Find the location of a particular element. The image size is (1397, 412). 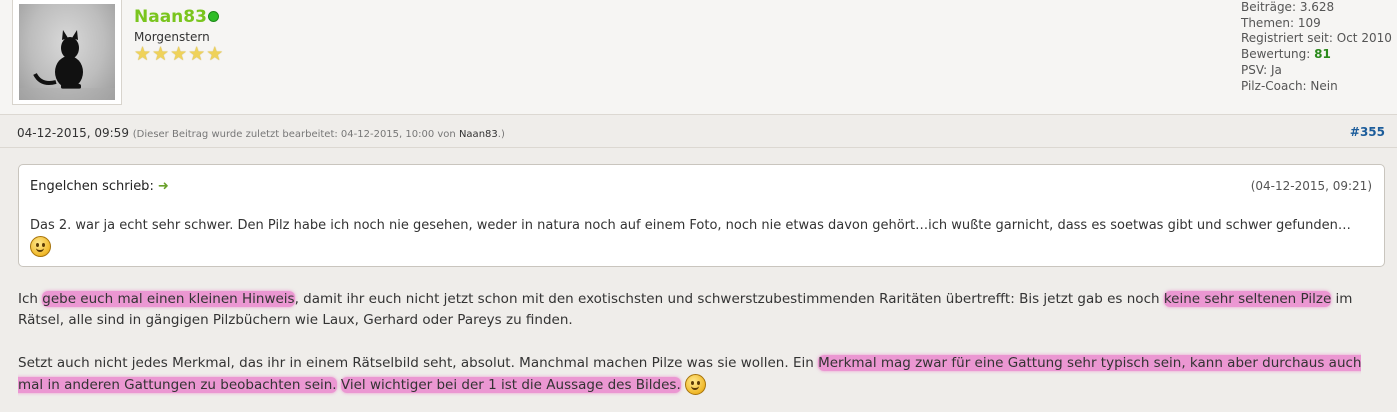

smile-icon is located at coordinates (696, 384).